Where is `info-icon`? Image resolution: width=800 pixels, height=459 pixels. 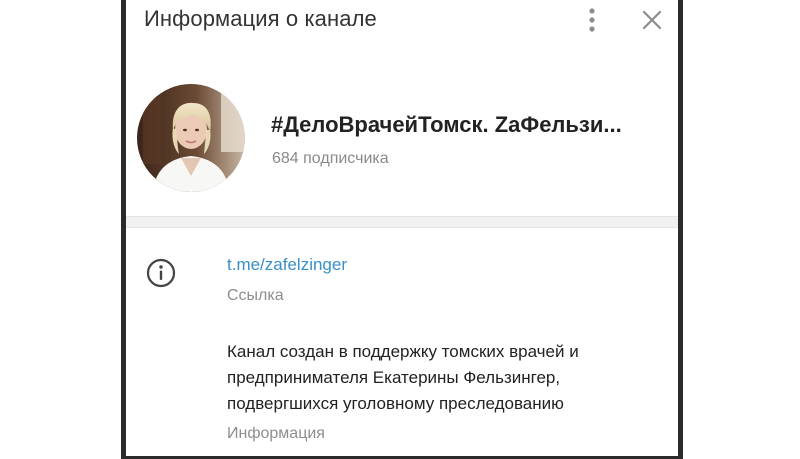 info-icon is located at coordinates (161, 273).